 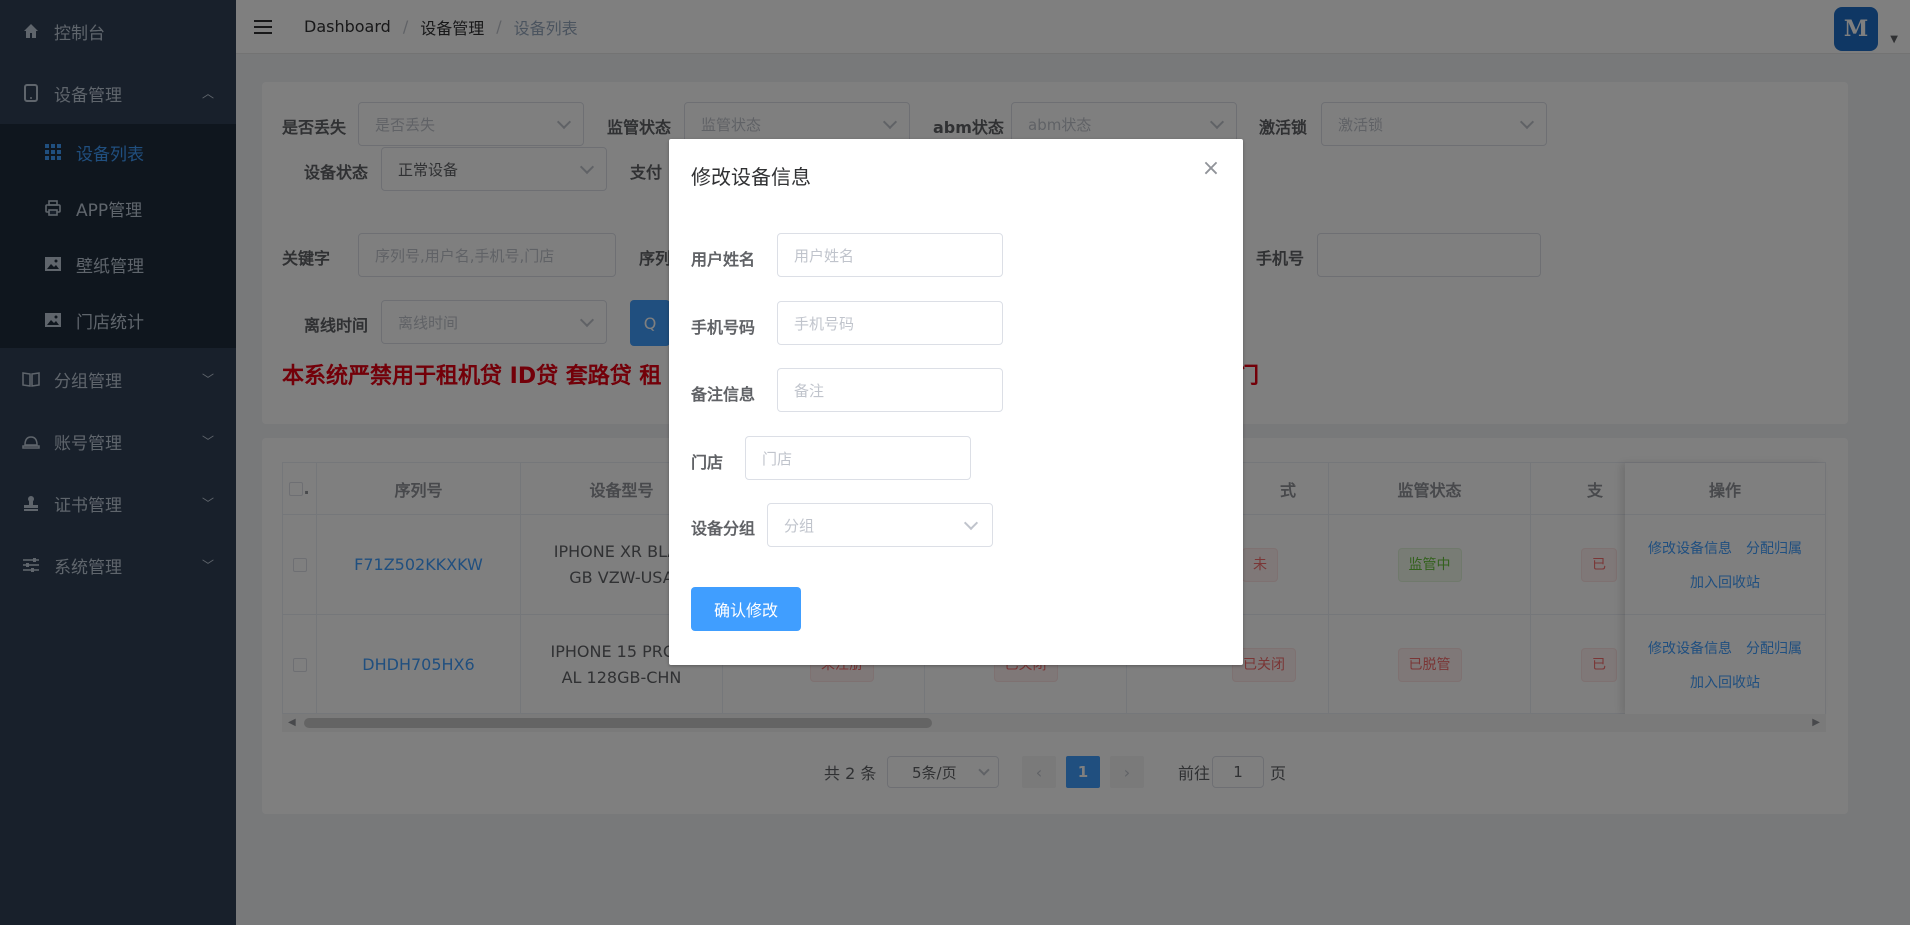 What do you see at coordinates (723, 394) in the screenshot?
I see `remark-label: 备注信息` at bounding box center [723, 394].